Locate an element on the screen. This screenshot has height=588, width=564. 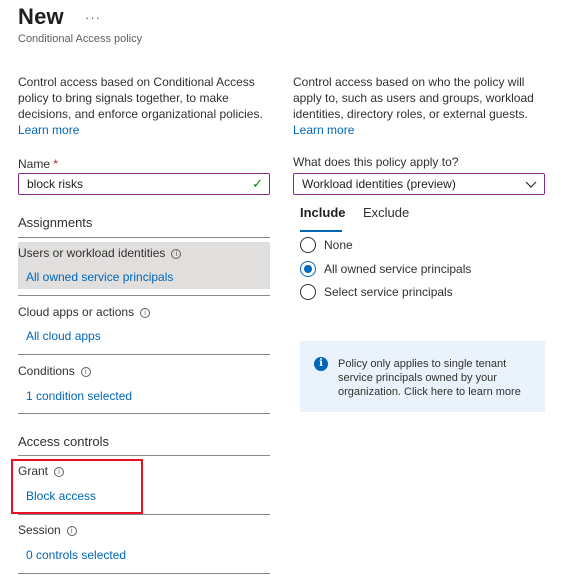
more-options-icon: ··· is located at coordinates (93, 17).